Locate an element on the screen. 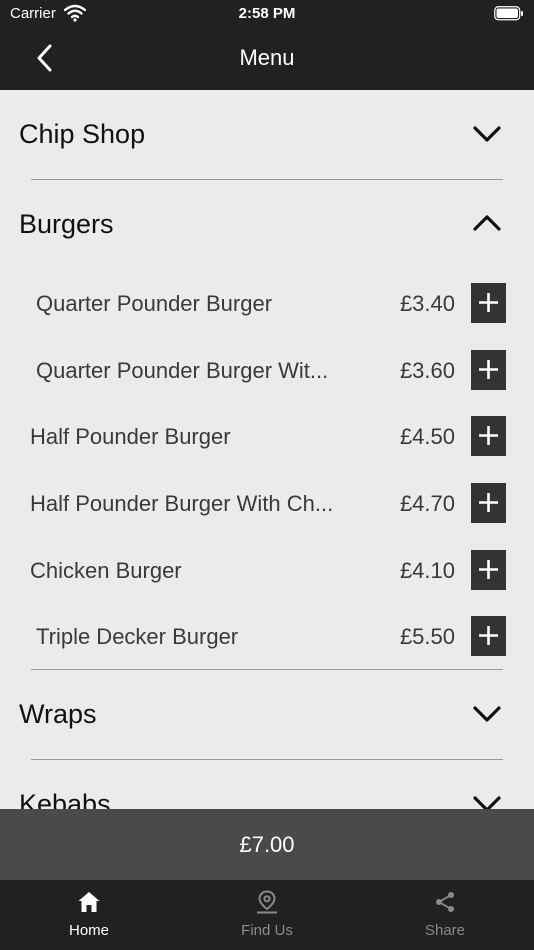 This screenshot has width=534, height=950. tab-label: Home is located at coordinates (88, 930).